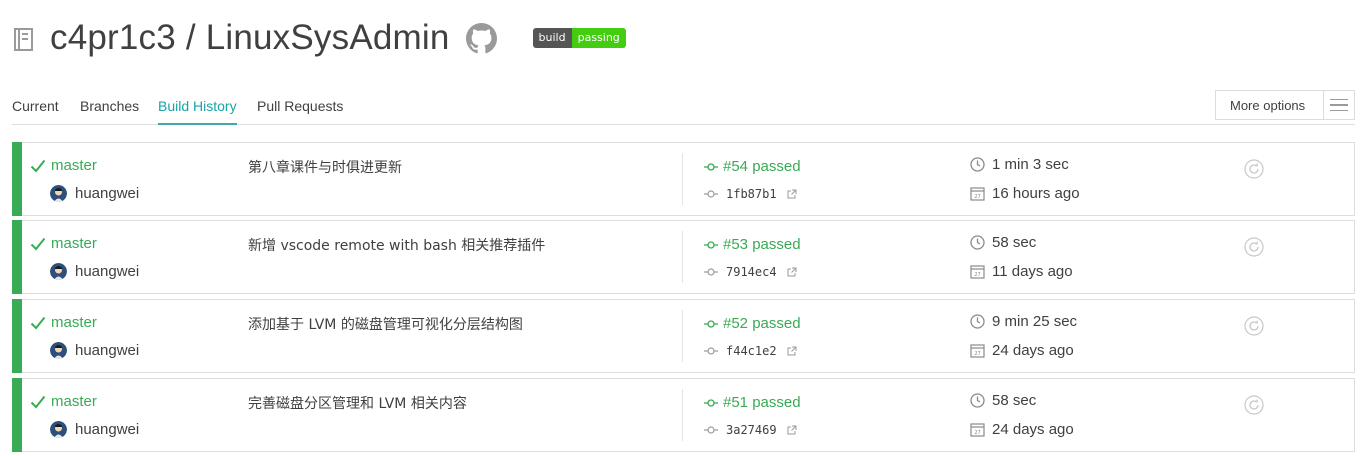  Describe the element at coordinates (762, 244) in the screenshot. I see `build-number: #53 passed` at that location.